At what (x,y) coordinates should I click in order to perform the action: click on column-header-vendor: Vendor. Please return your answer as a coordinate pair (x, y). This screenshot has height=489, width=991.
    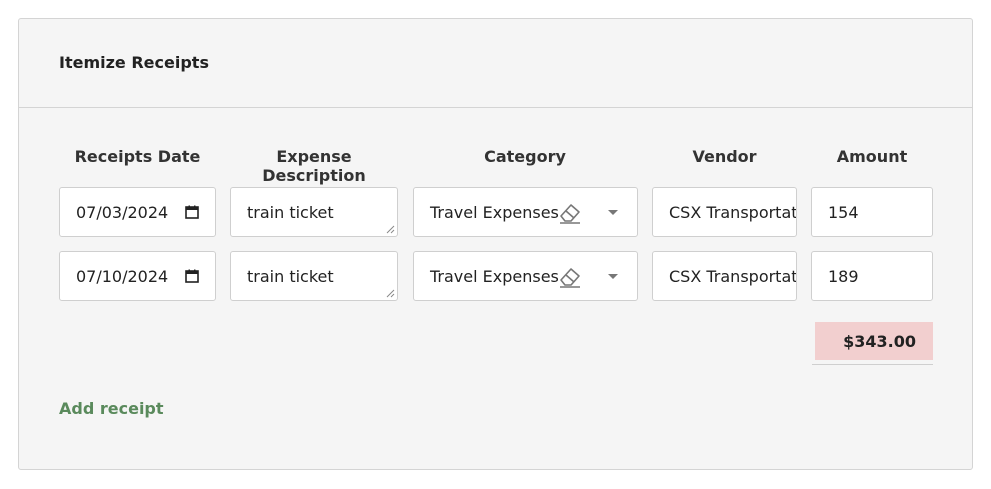
    Looking at the image, I should click on (724, 156).